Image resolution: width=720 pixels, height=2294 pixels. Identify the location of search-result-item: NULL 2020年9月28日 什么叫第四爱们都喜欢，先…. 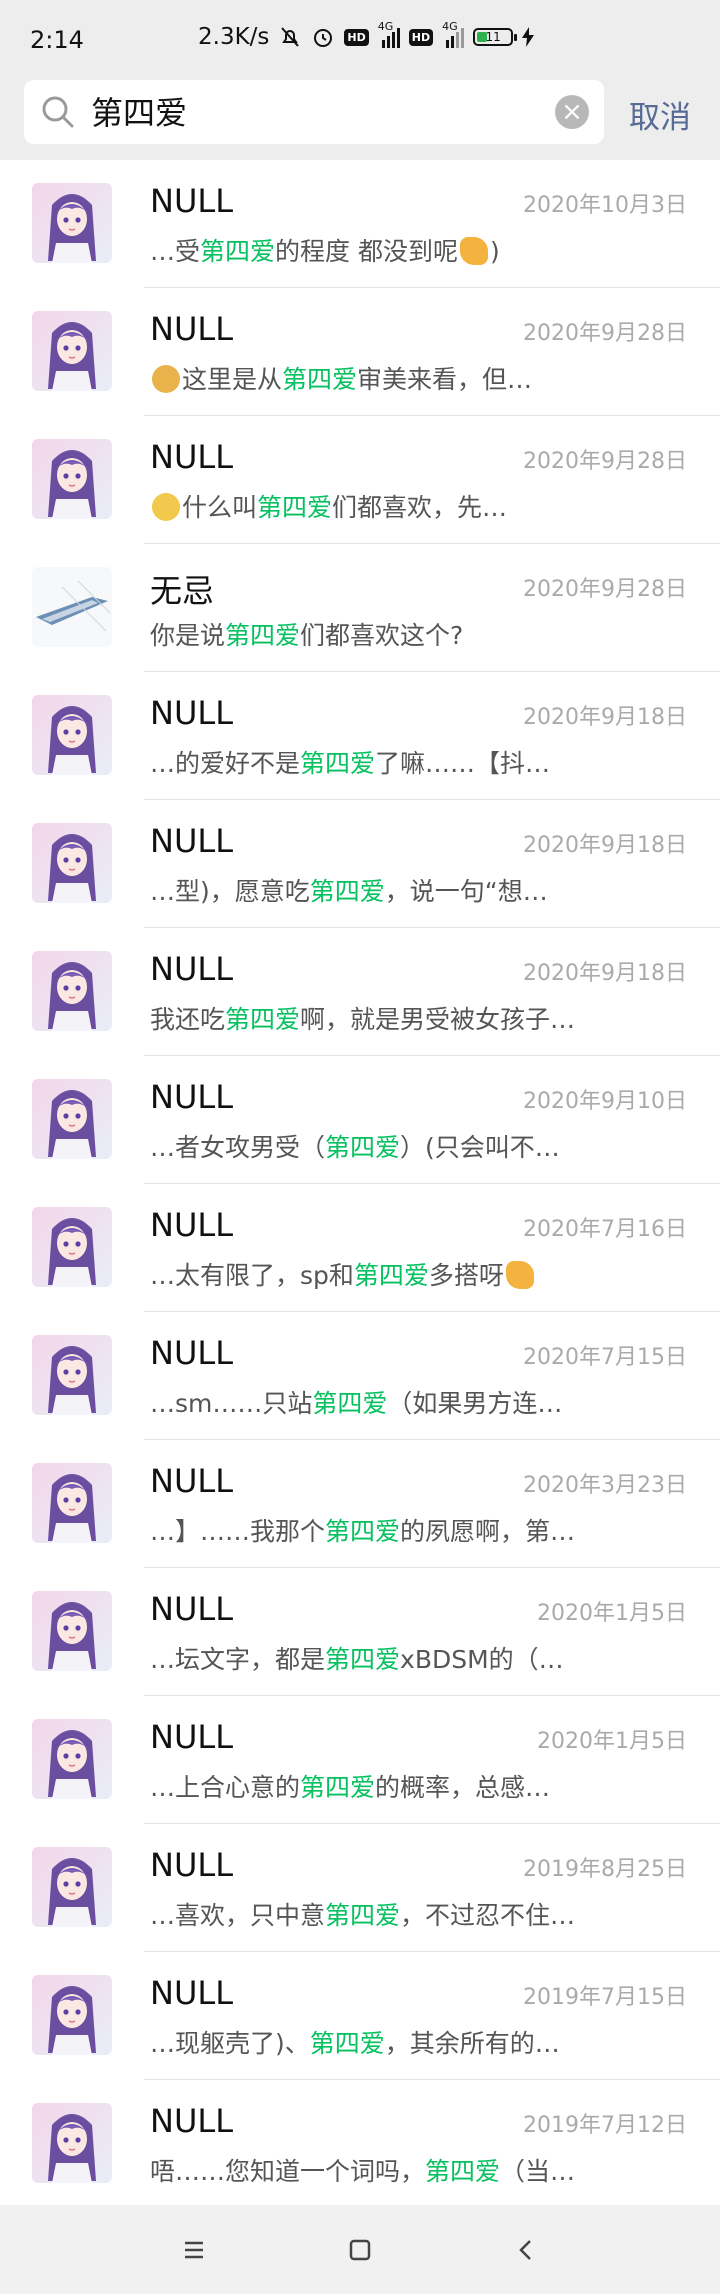
(360, 480).